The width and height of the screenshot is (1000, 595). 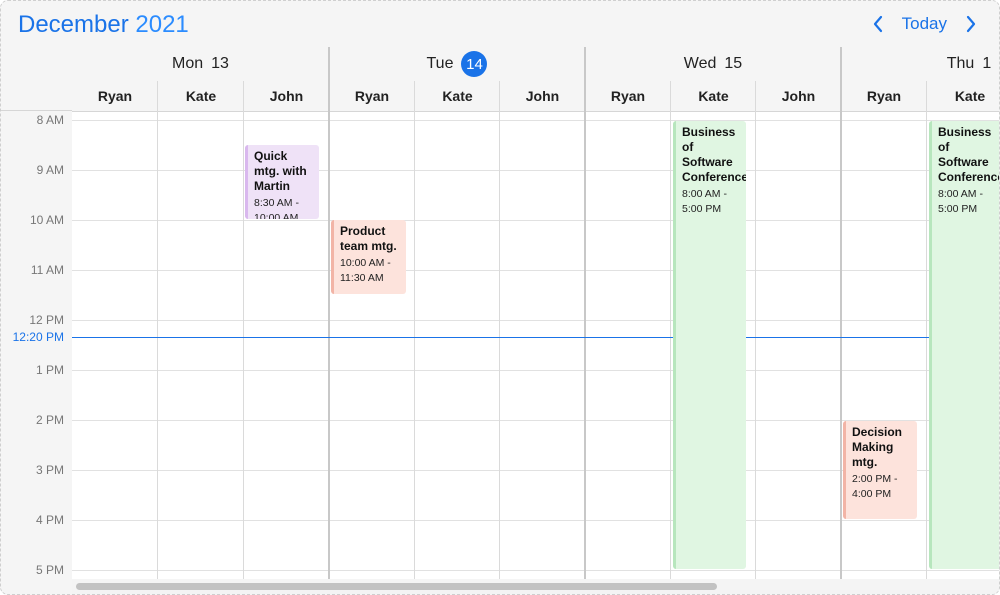 I want to click on time-label: 1 PM, so click(x=49, y=370).